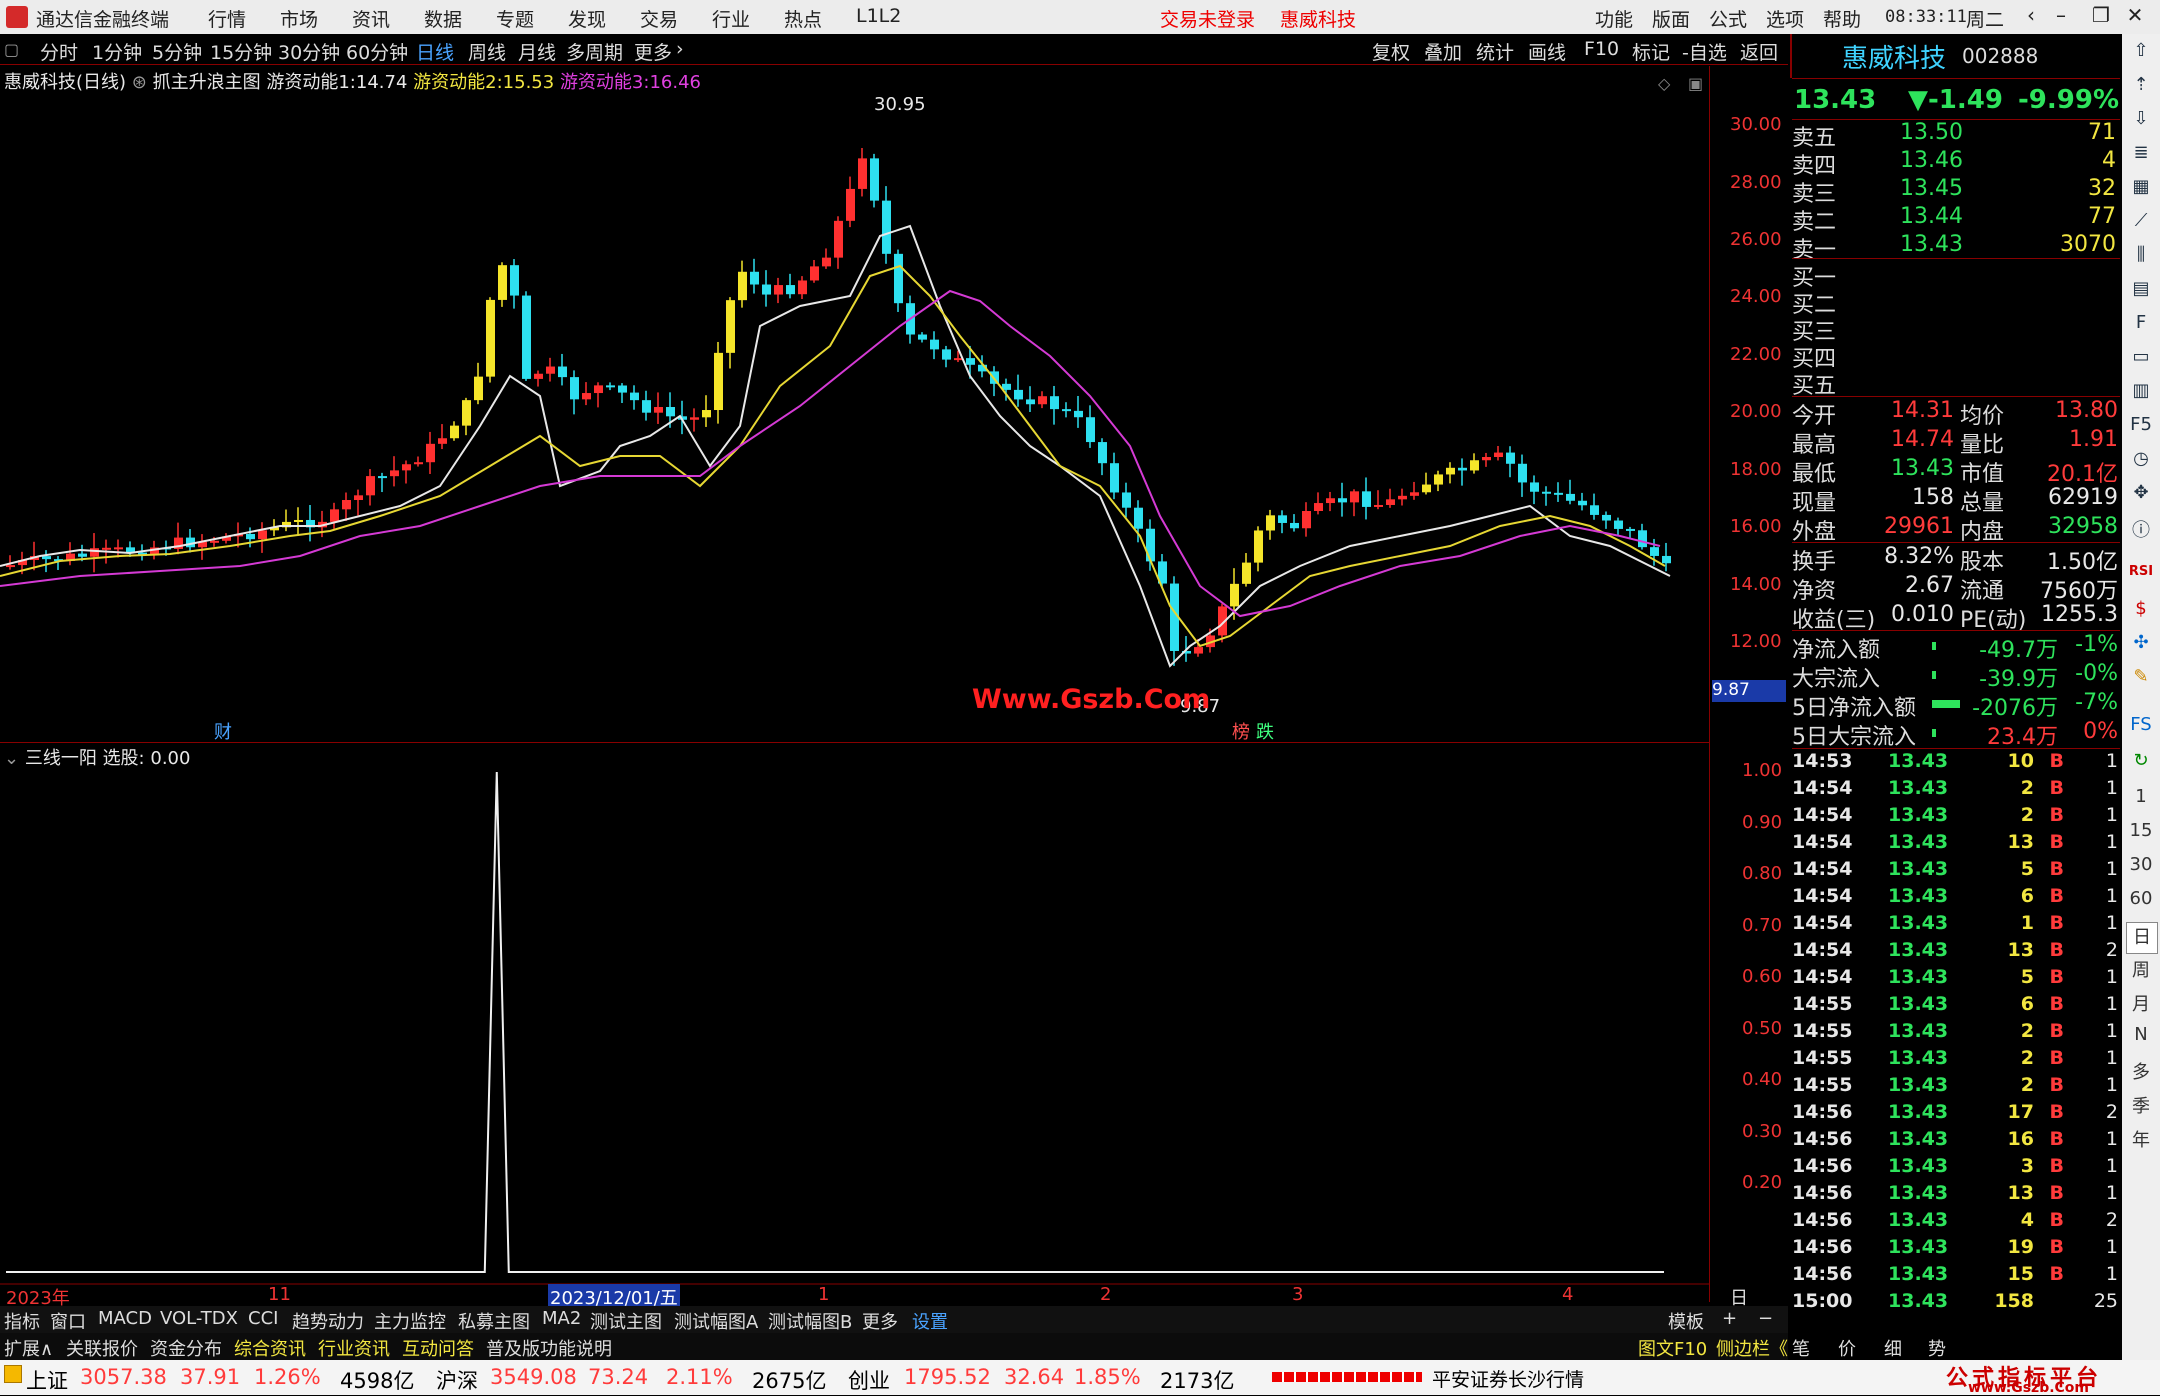 The height and width of the screenshot is (1396, 2160). What do you see at coordinates (199, 1318) in the screenshot?
I see `tab: VOL-TDX` at bounding box center [199, 1318].